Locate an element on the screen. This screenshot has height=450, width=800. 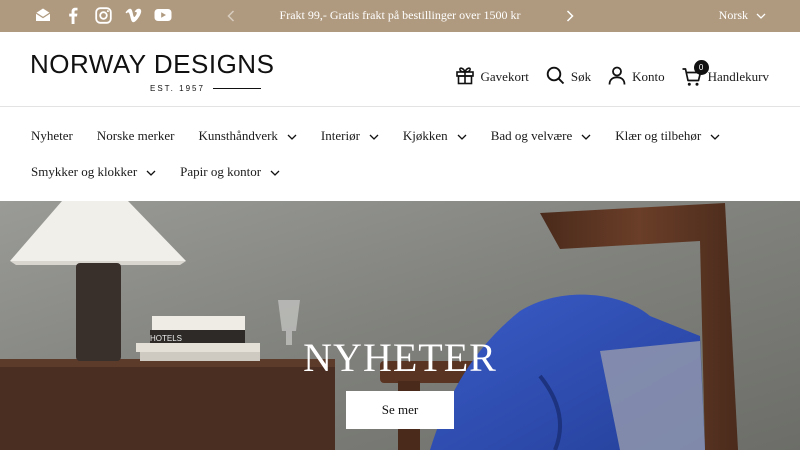
search-button: Søk is located at coordinates (568, 77).